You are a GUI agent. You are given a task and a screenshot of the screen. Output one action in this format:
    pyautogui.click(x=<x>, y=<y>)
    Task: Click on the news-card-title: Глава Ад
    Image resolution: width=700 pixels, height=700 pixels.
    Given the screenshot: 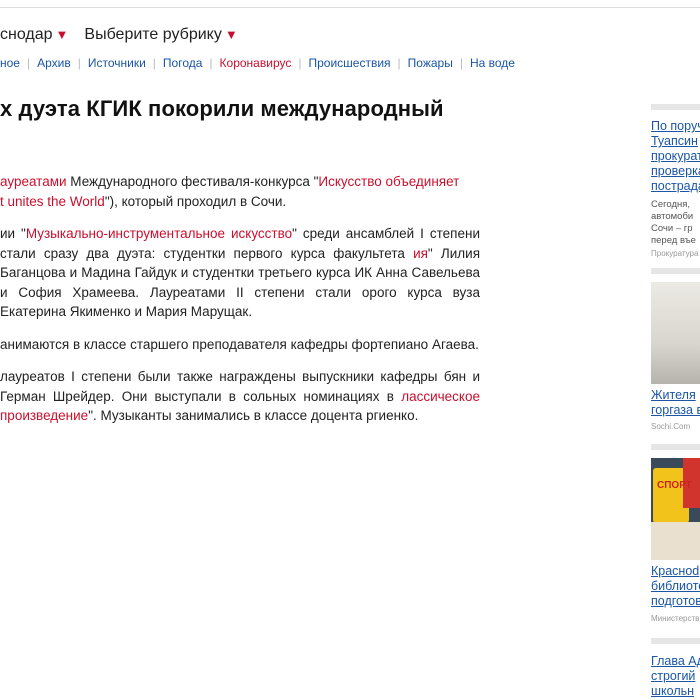 What is the action you would take?
    pyautogui.click(x=675, y=661)
    